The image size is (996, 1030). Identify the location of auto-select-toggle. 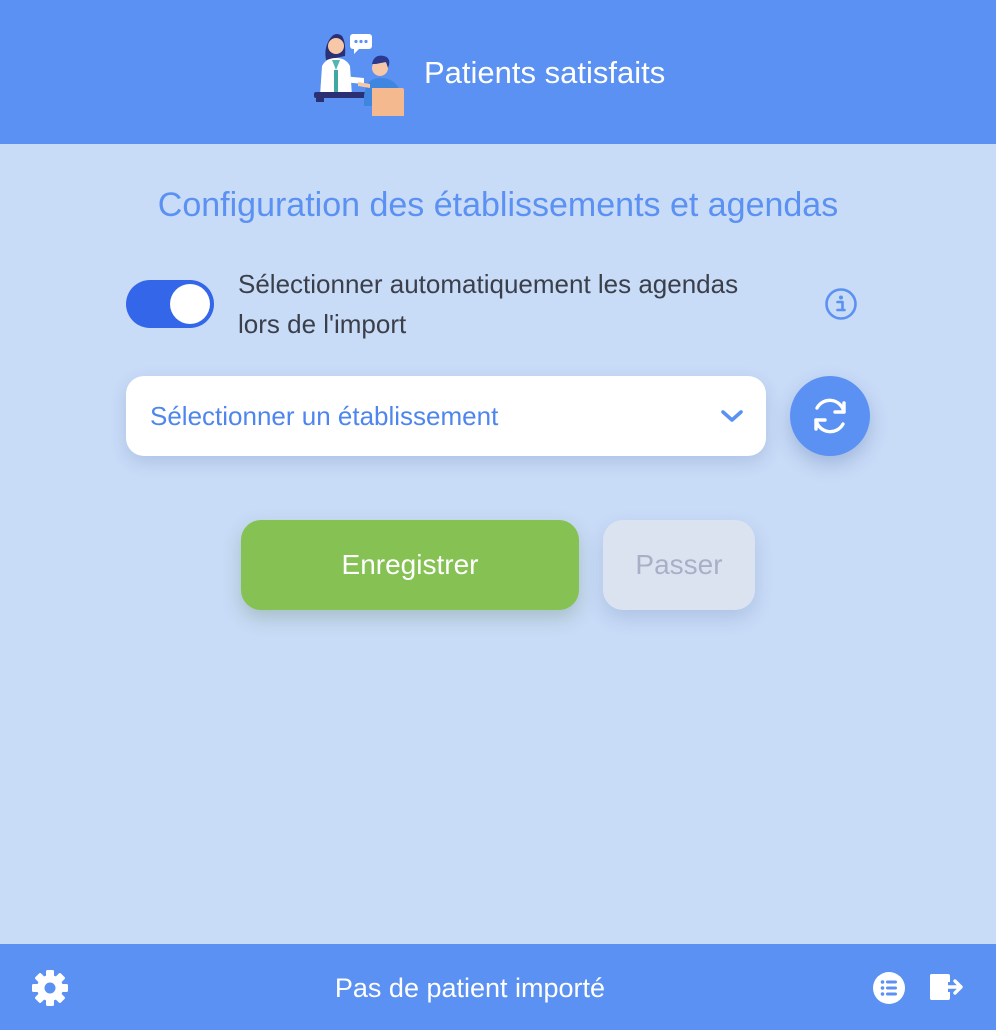
(170, 304).